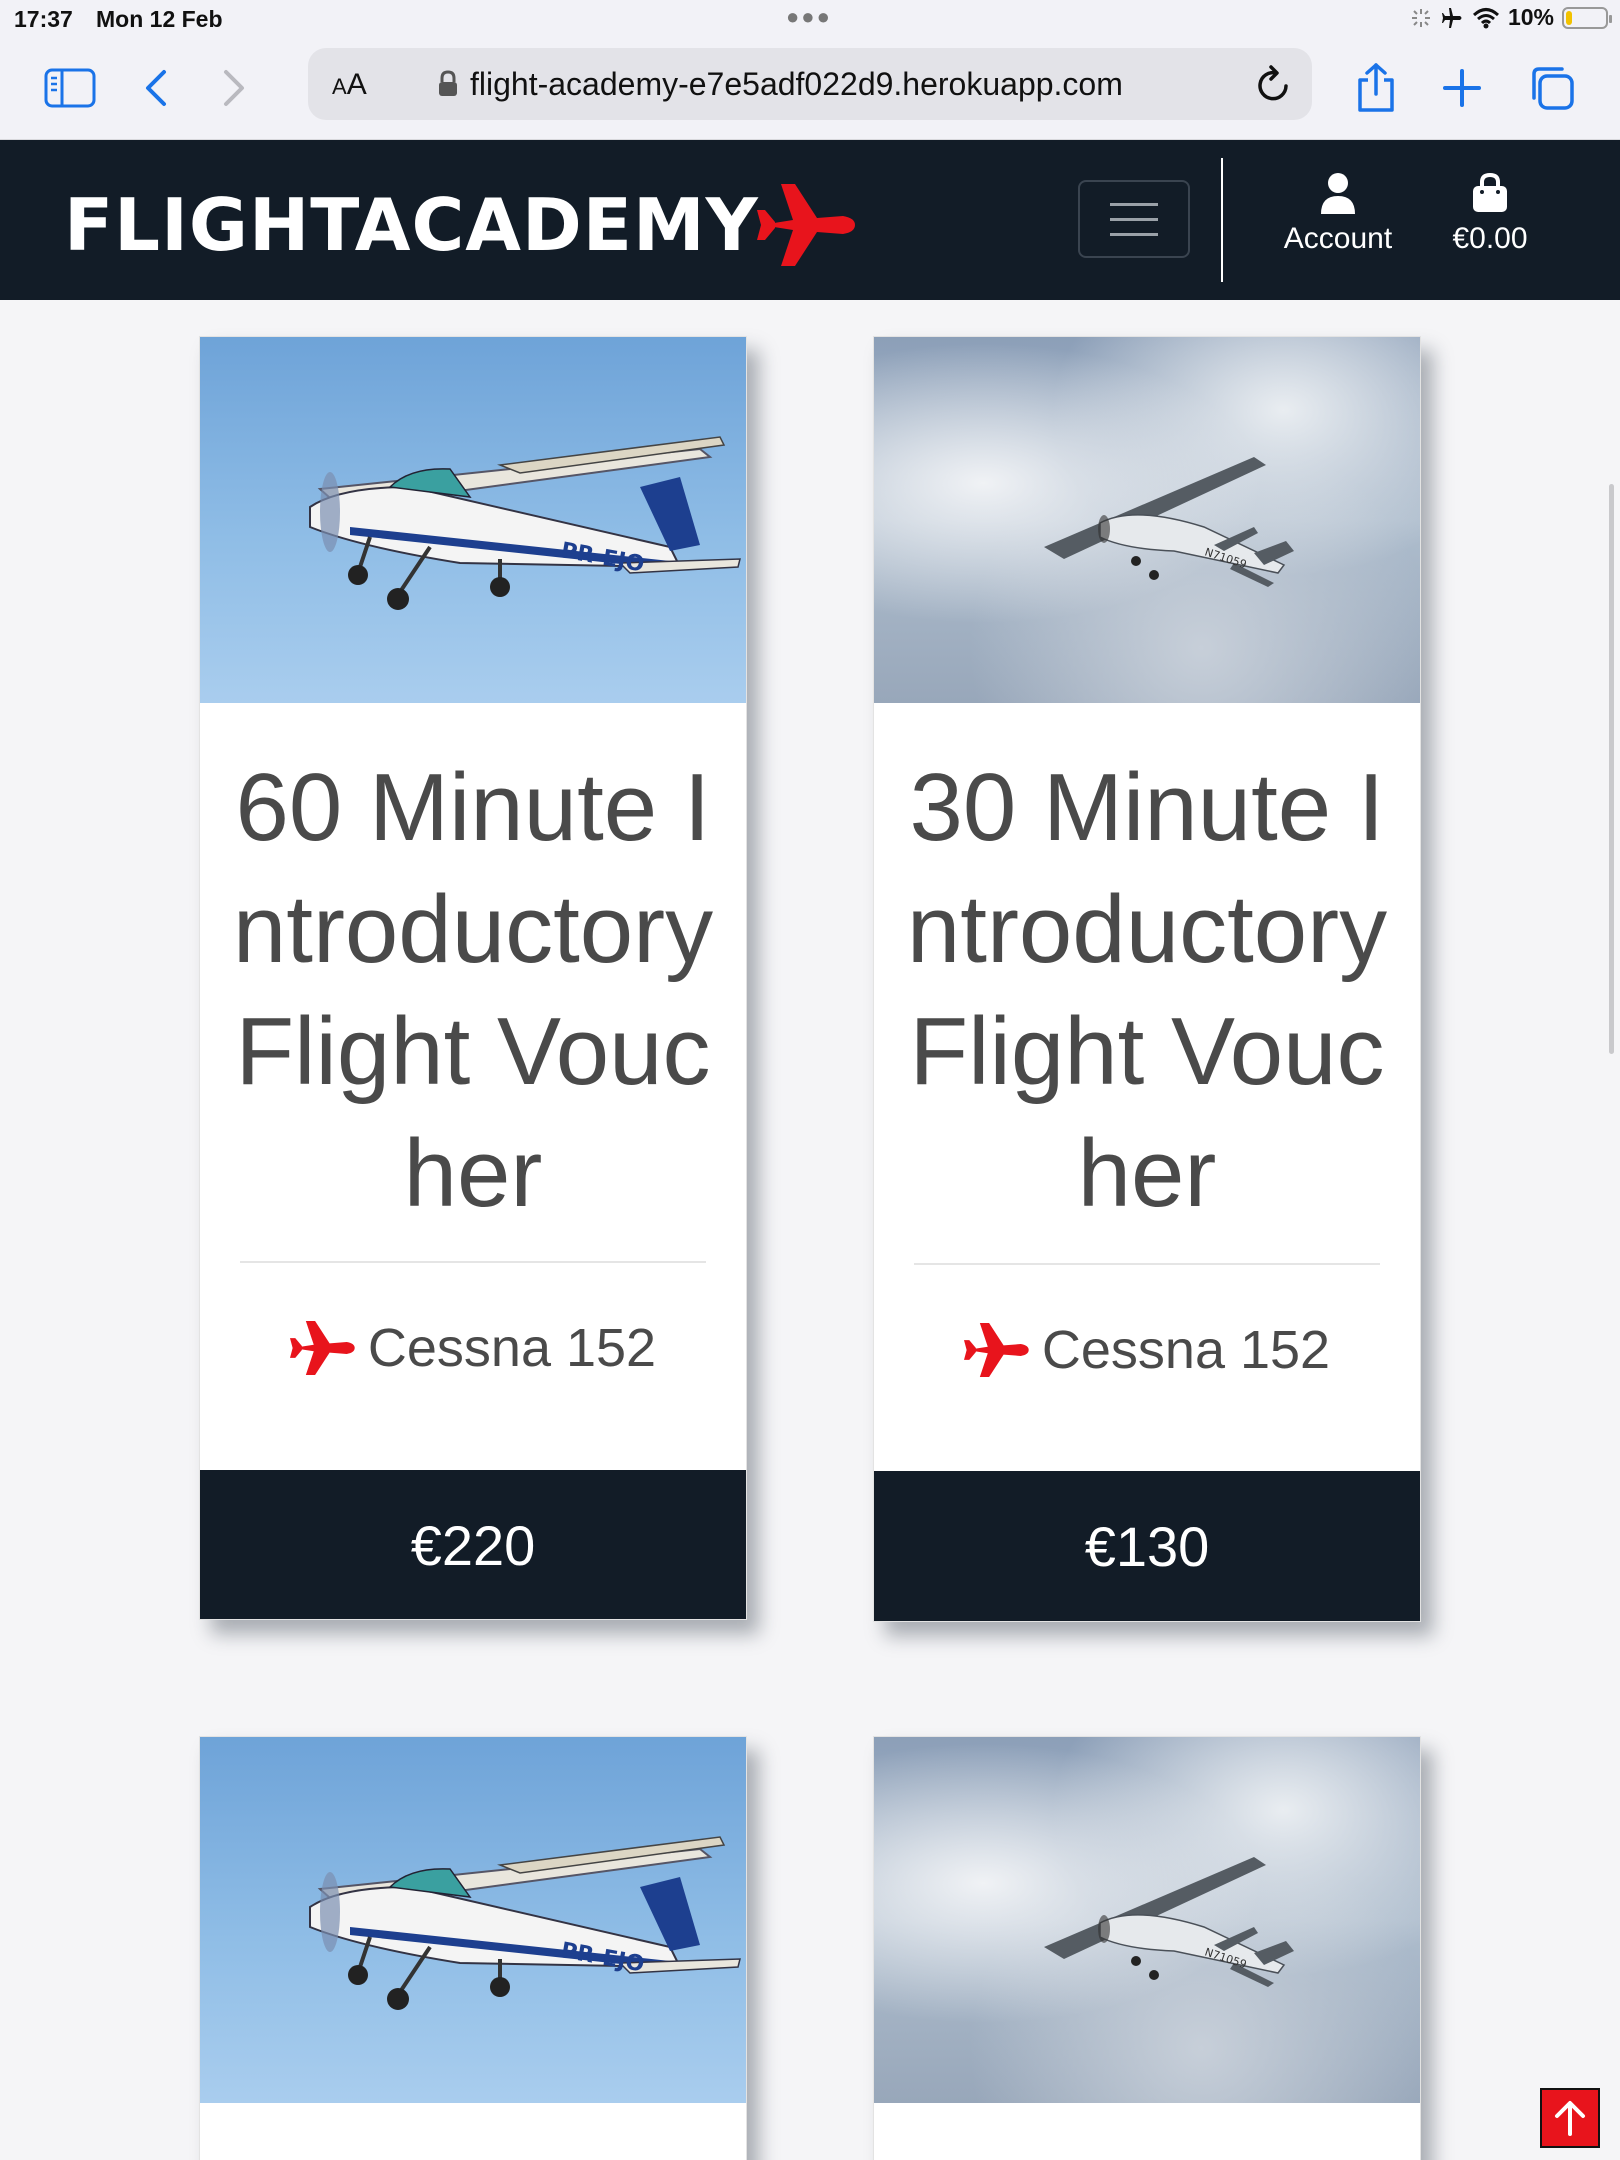 The width and height of the screenshot is (1620, 2160). I want to click on price-value: €130, so click(1147, 1546).